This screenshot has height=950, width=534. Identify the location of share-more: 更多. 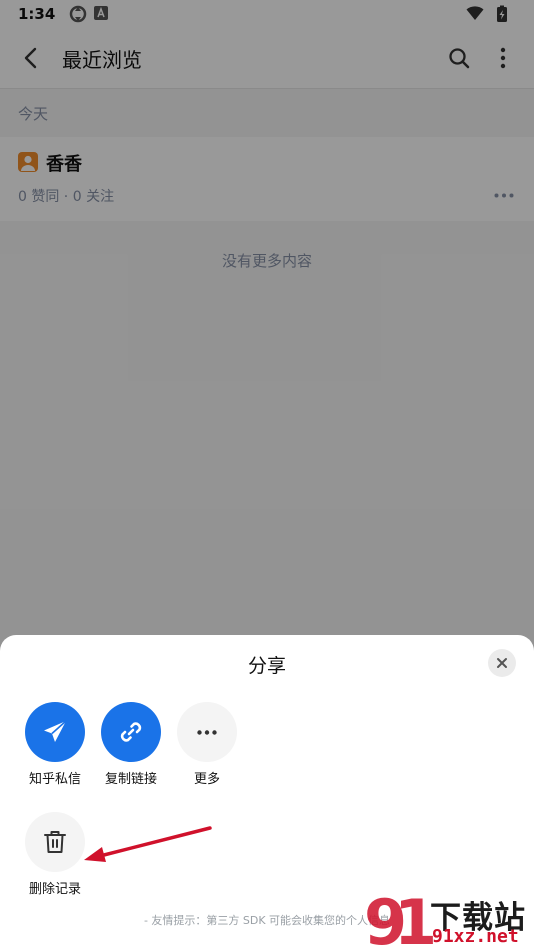
(207, 744).